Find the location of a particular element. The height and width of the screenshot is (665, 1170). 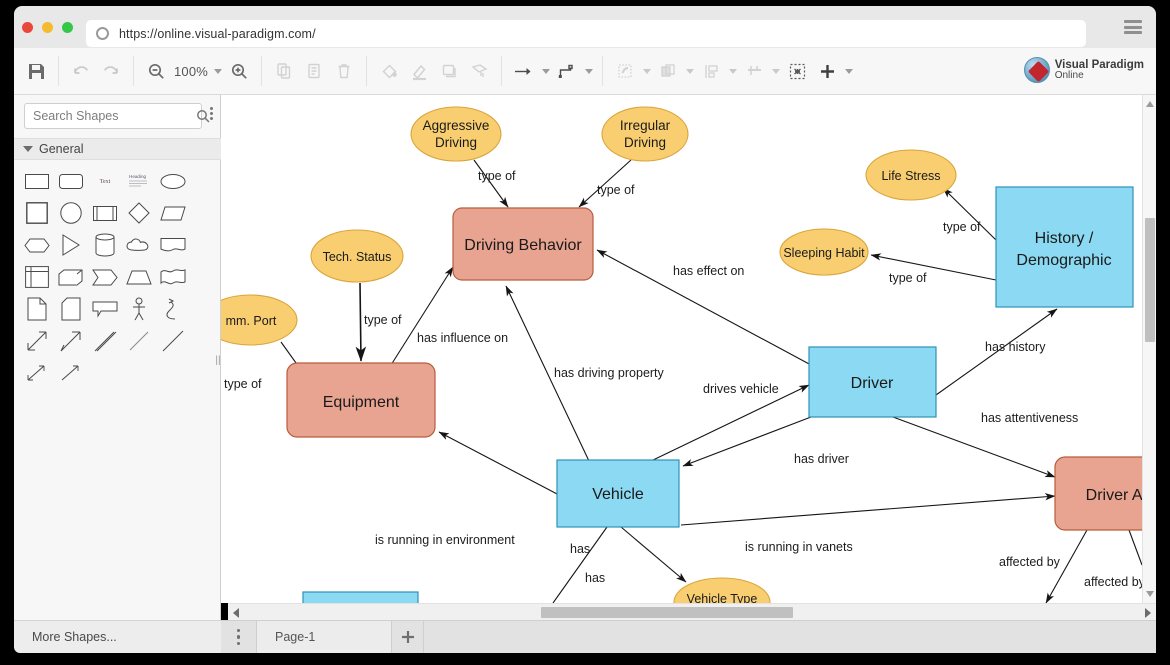

scroll-down-arrow is located at coordinates (1150, 594).